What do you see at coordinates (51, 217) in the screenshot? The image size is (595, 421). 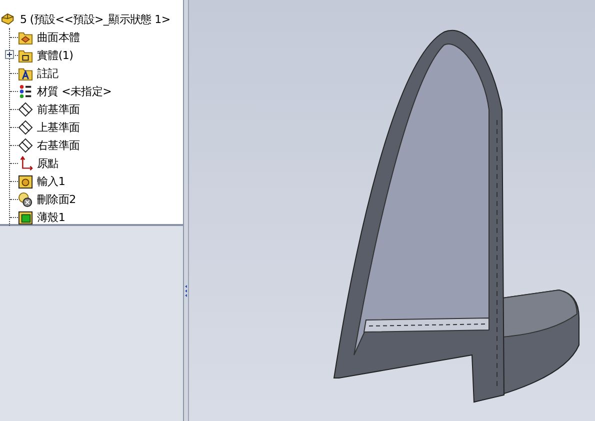 I see `tree-item: 薄殼1` at bounding box center [51, 217].